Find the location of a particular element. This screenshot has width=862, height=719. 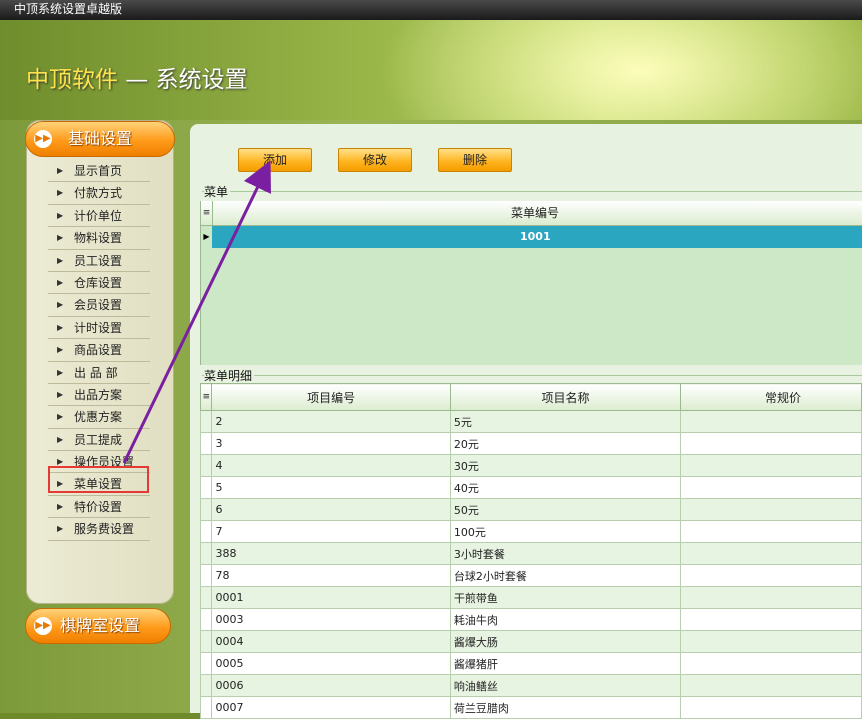

add-button: 添加 is located at coordinates (275, 160).